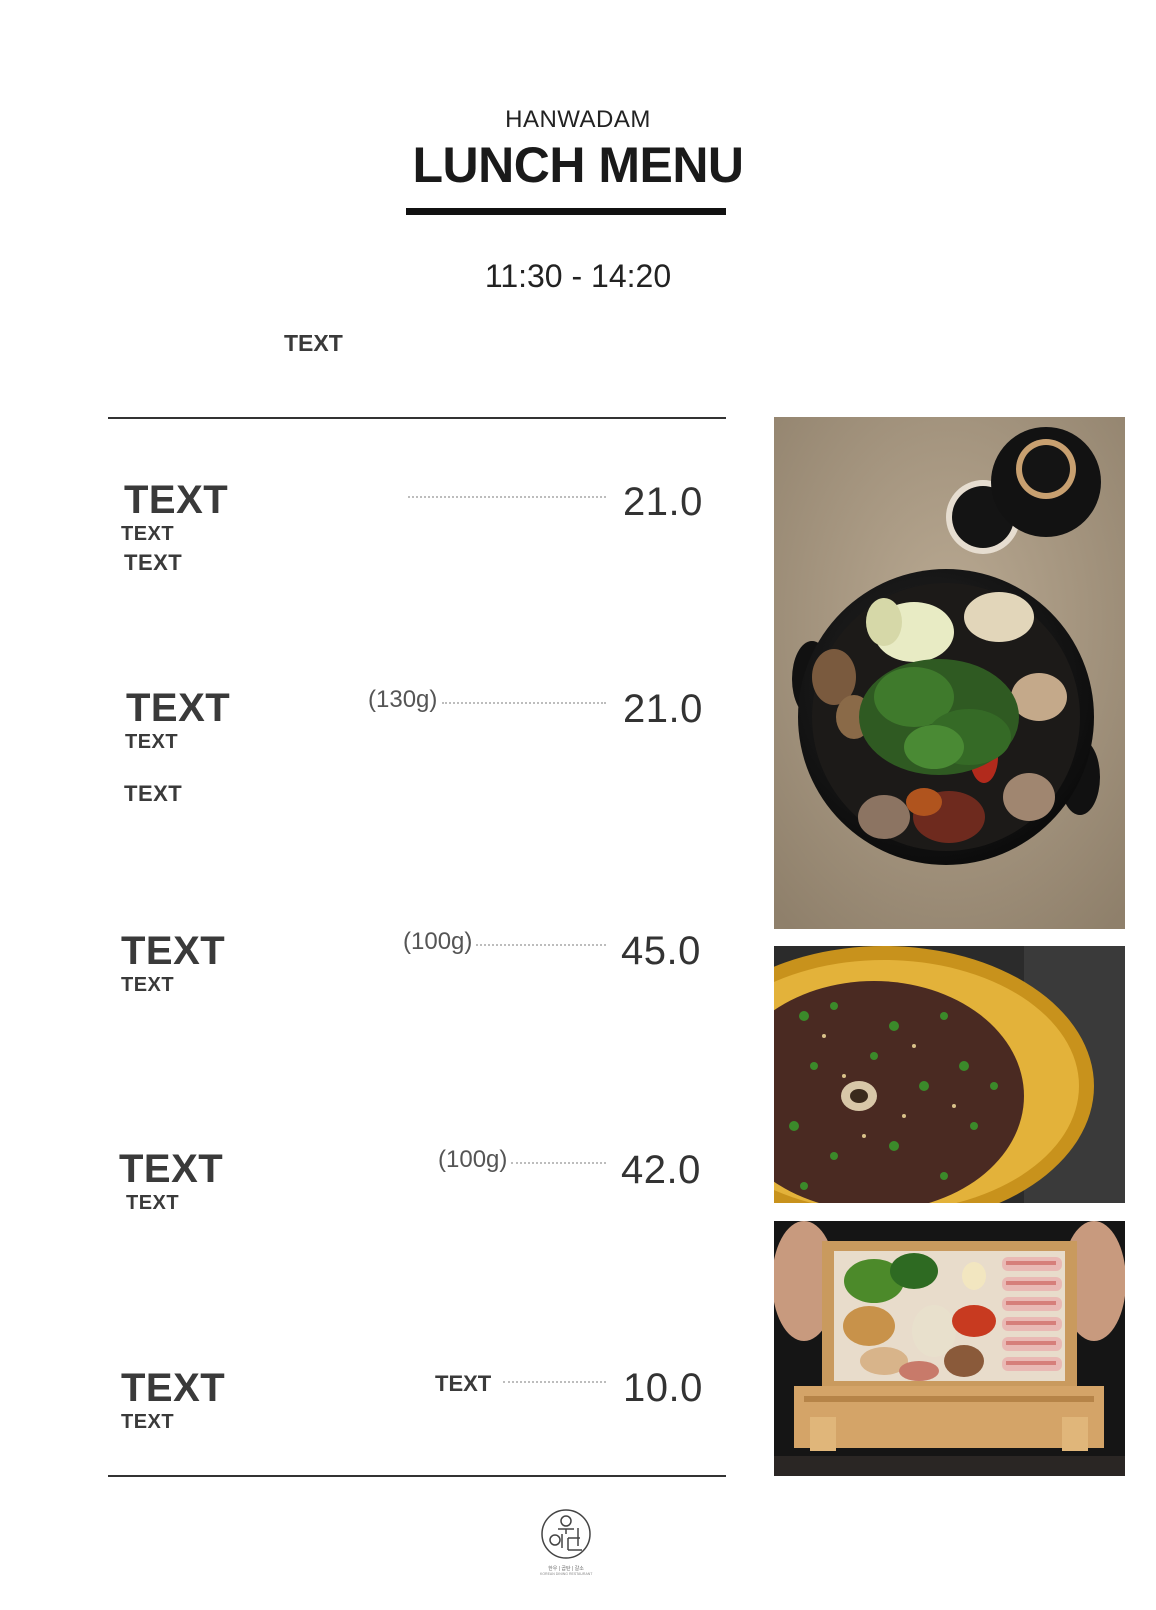  What do you see at coordinates (949, 673) in the screenshot?
I see `hotpot-photo` at bounding box center [949, 673].